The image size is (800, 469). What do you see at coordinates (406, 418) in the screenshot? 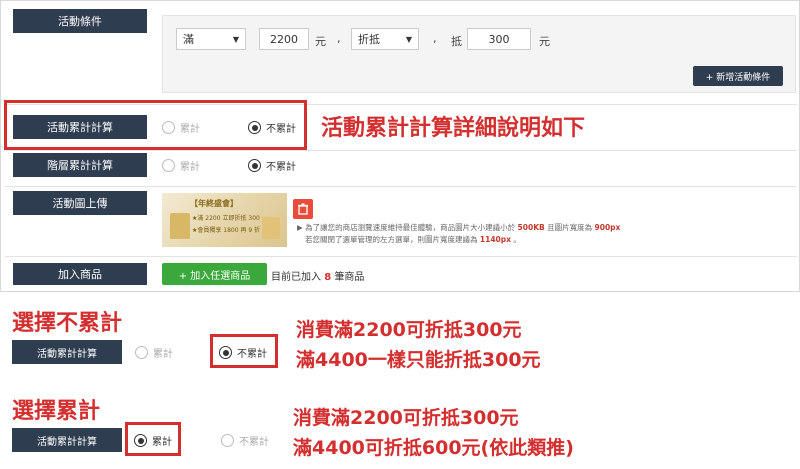
I see `accum-line-1: 消費滿2200可折抵300元` at bounding box center [406, 418].